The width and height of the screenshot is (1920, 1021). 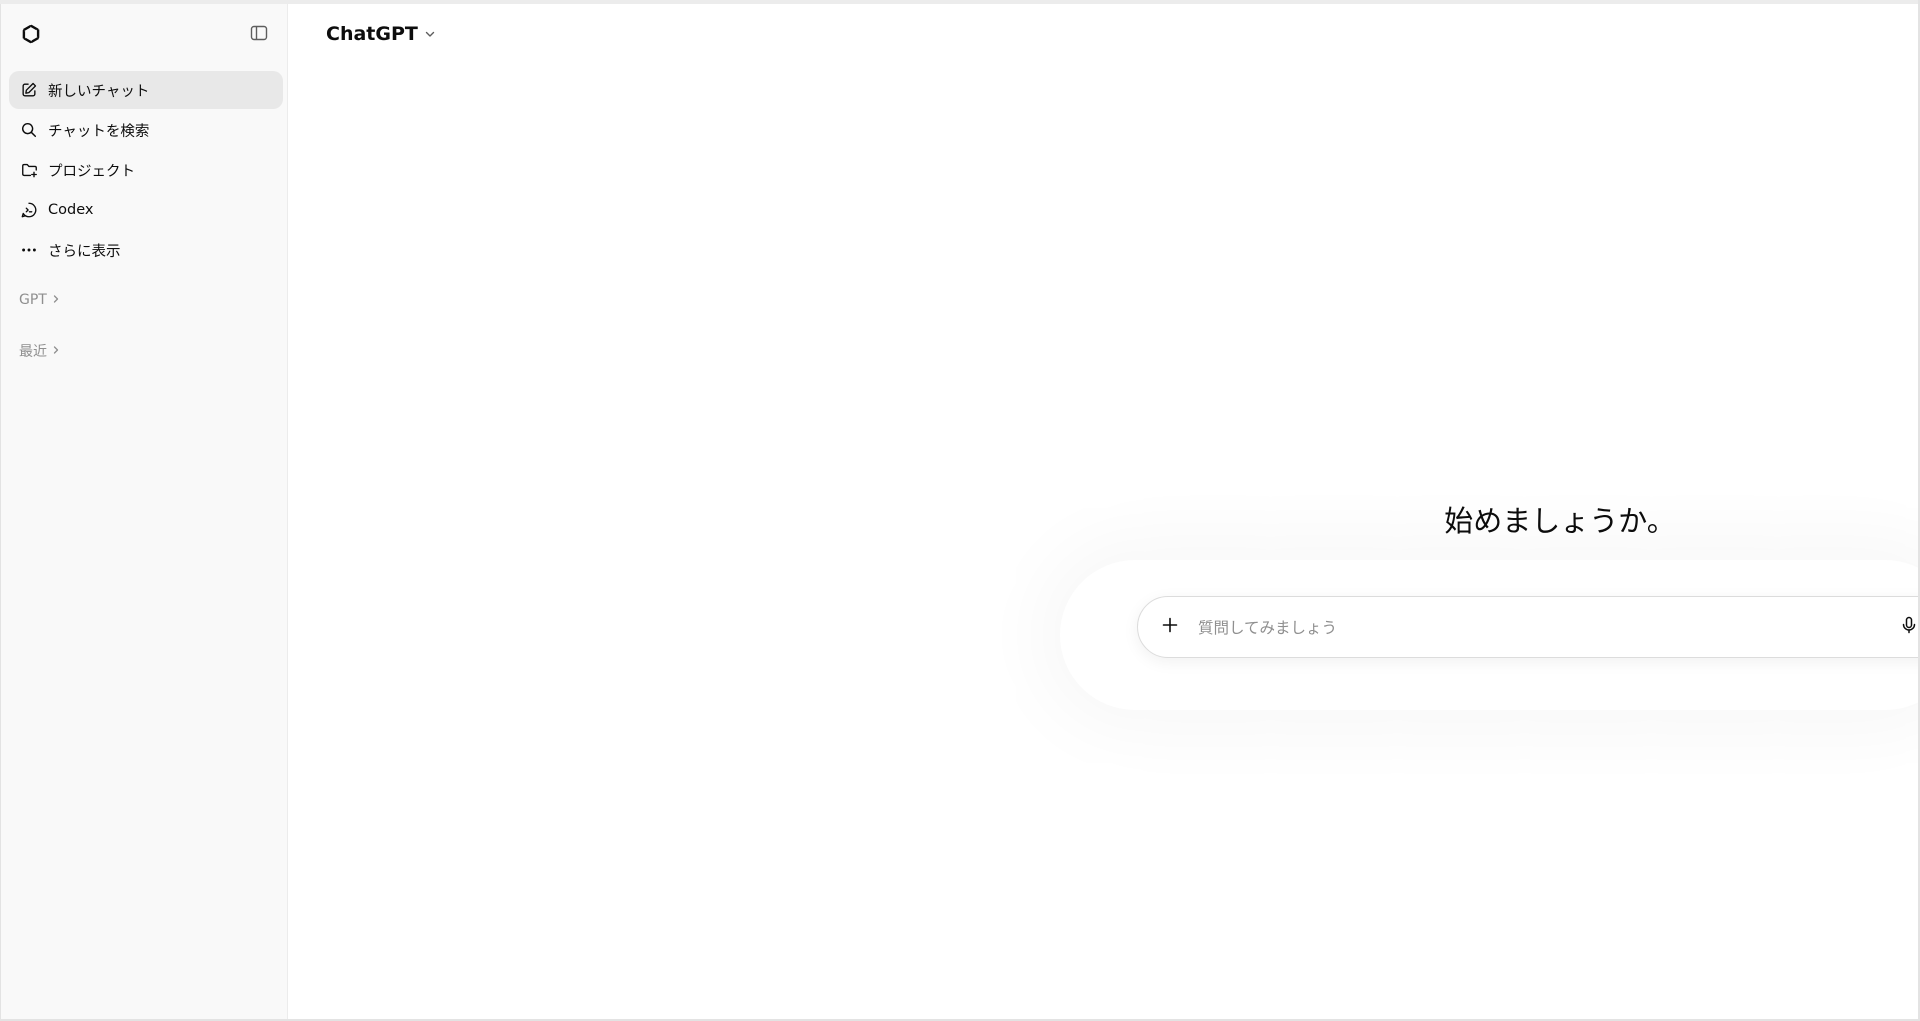 I want to click on dictate-button, so click(x=1908, y=627).